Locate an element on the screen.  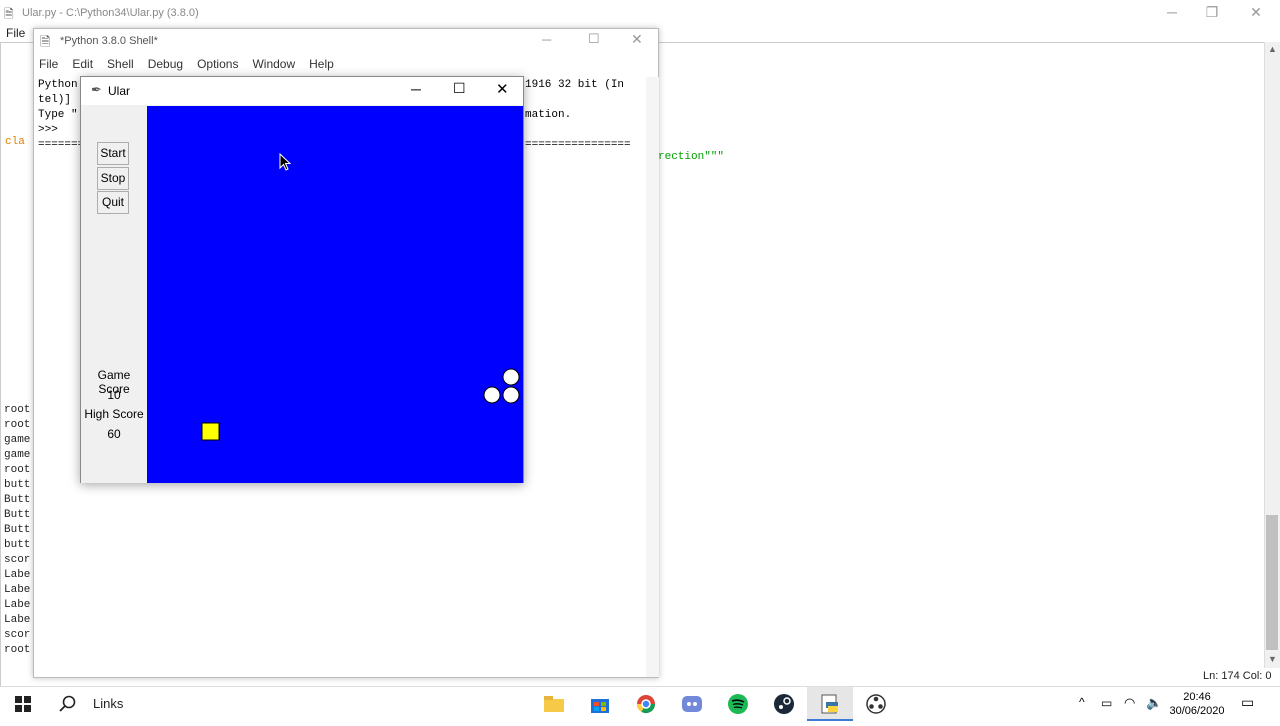
shell-title: *Python 3.8.0 Shell* is located at coordinates (109, 41).